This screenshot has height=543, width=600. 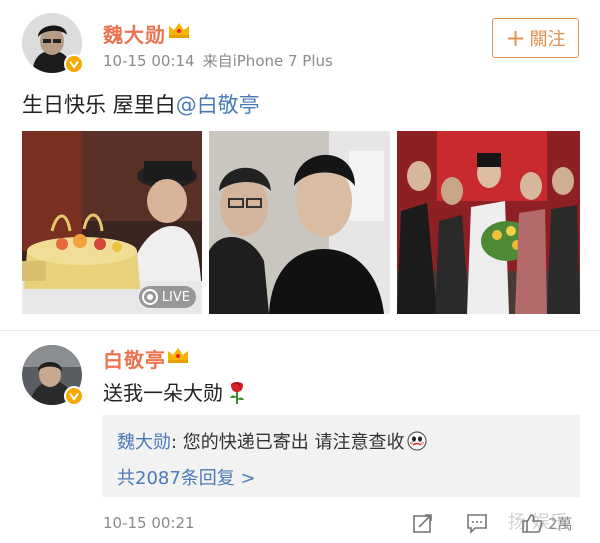 I want to click on post-meta: 10-15 00:14 来自iPhone 7 Plus, so click(x=218, y=60).